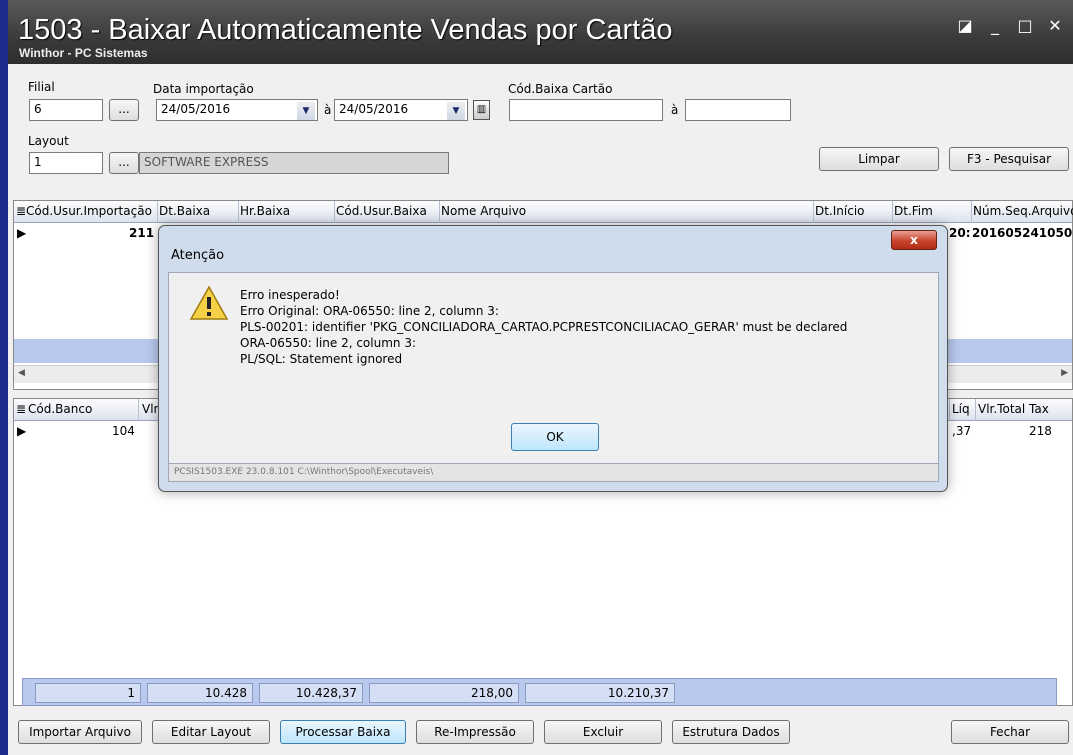 Image resolution: width=1073 pixels, height=755 pixels. Describe the element at coordinates (675, 110) in the screenshot. I see `cod-sep: à` at that location.